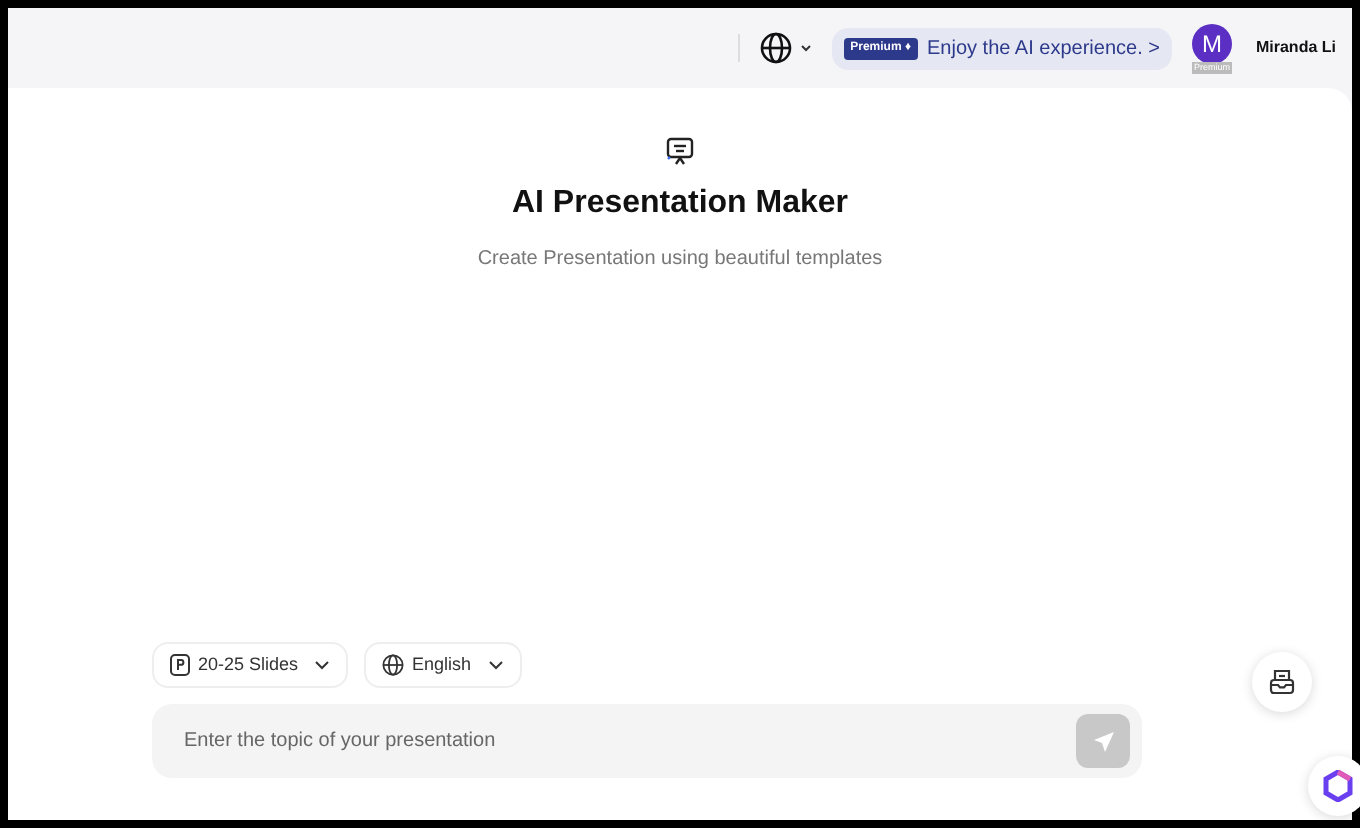 The height and width of the screenshot is (828, 1360). I want to click on send-icon, so click(1103, 741).